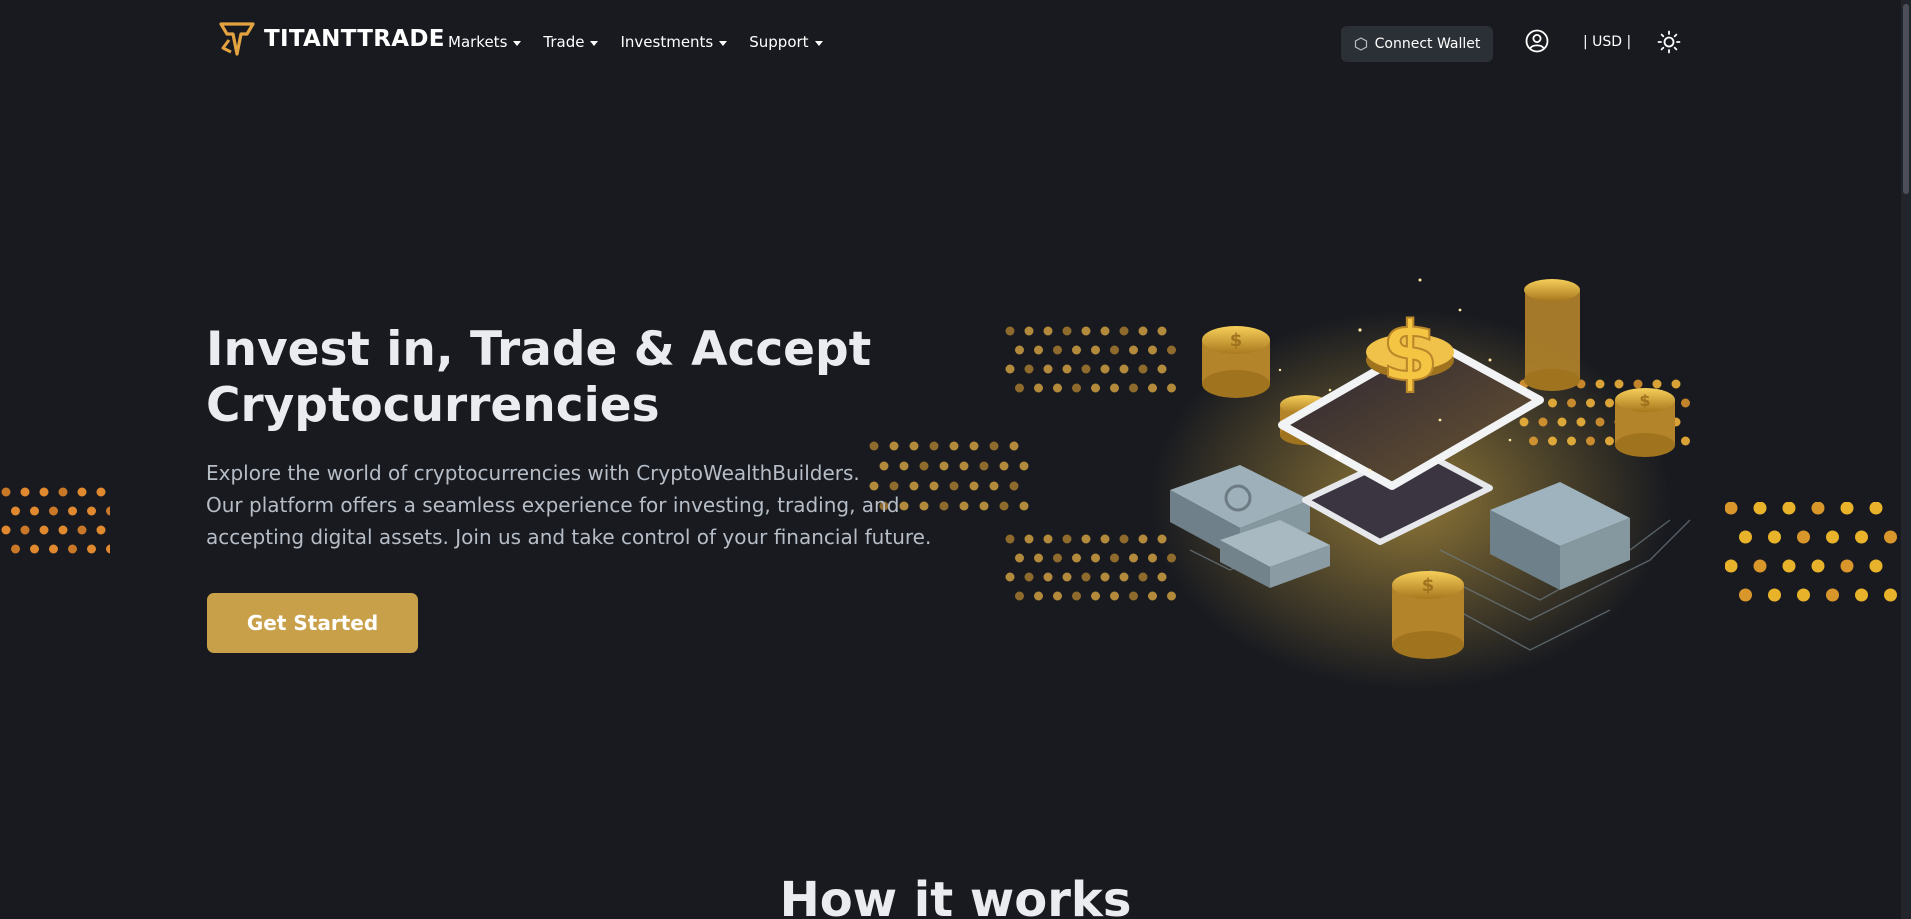  What do you see at coordinates (955, 895) in the screenshot?
I see `section-title: How it works` at bounding box center [955, 895].